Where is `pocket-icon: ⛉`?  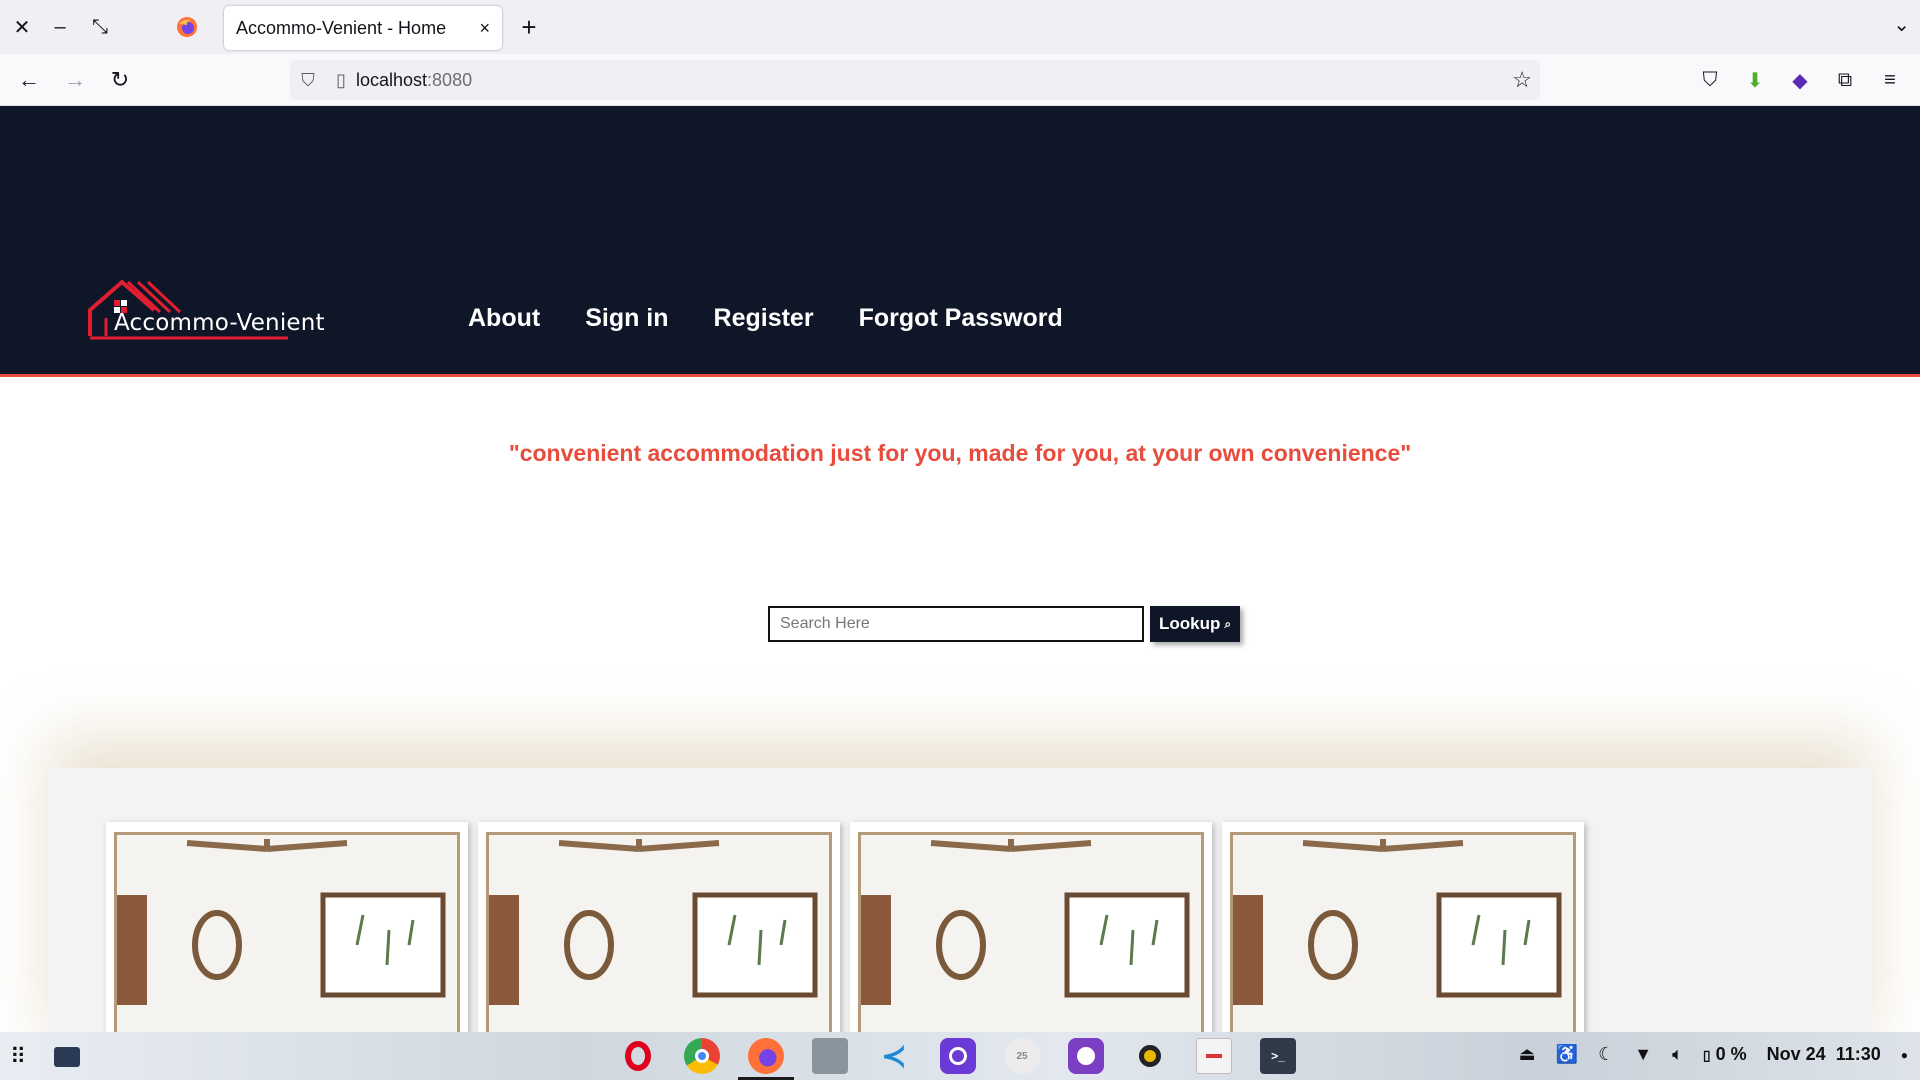 pocket-icon: ⛉ is located at coordinates (1710, 80).